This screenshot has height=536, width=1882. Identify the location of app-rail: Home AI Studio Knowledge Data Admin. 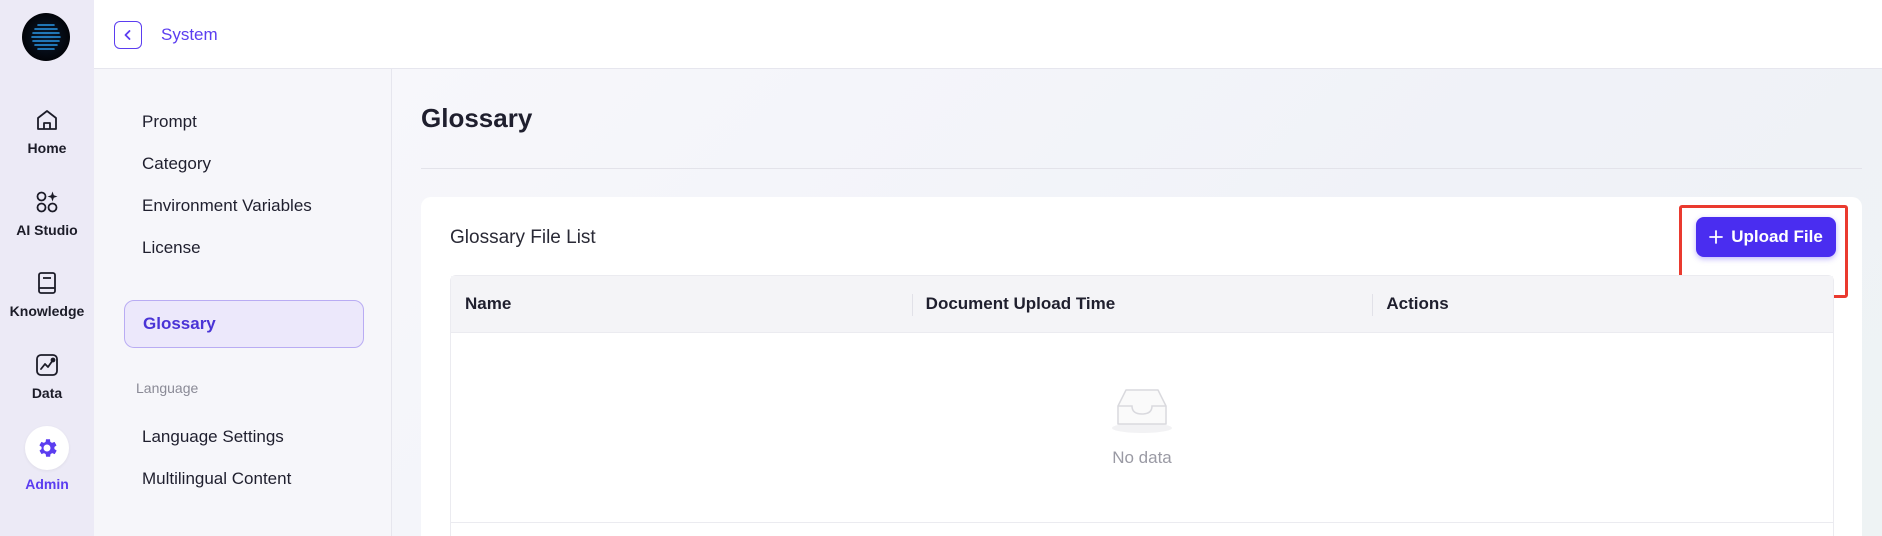
(47, 268).